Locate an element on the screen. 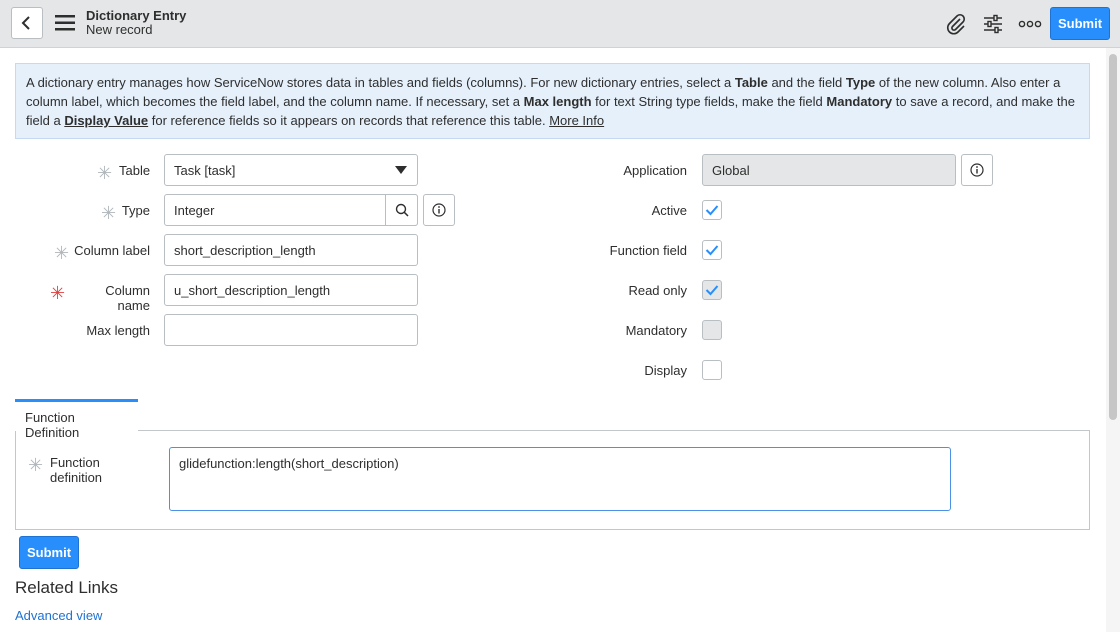  page-subtitle: New record is located at coordinates (119, 29).